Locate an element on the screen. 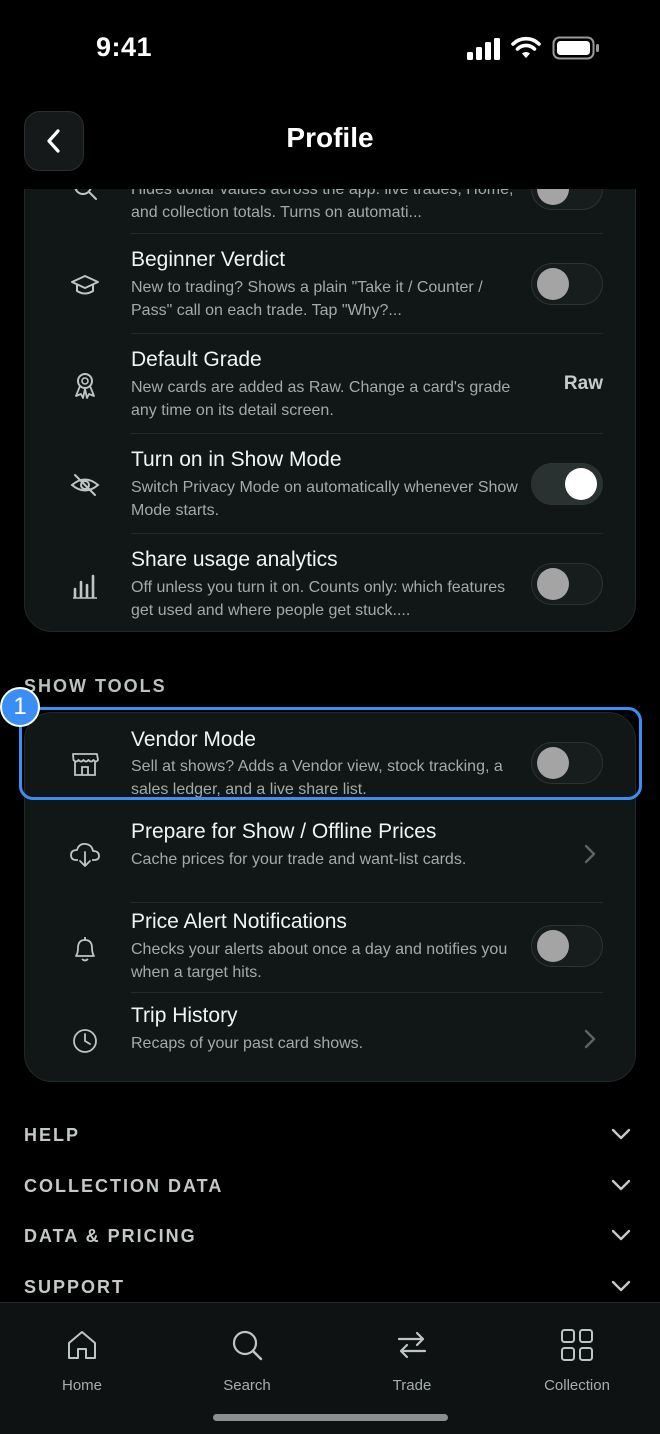  price-alerts-toggle is located at coordinates (567, 946).